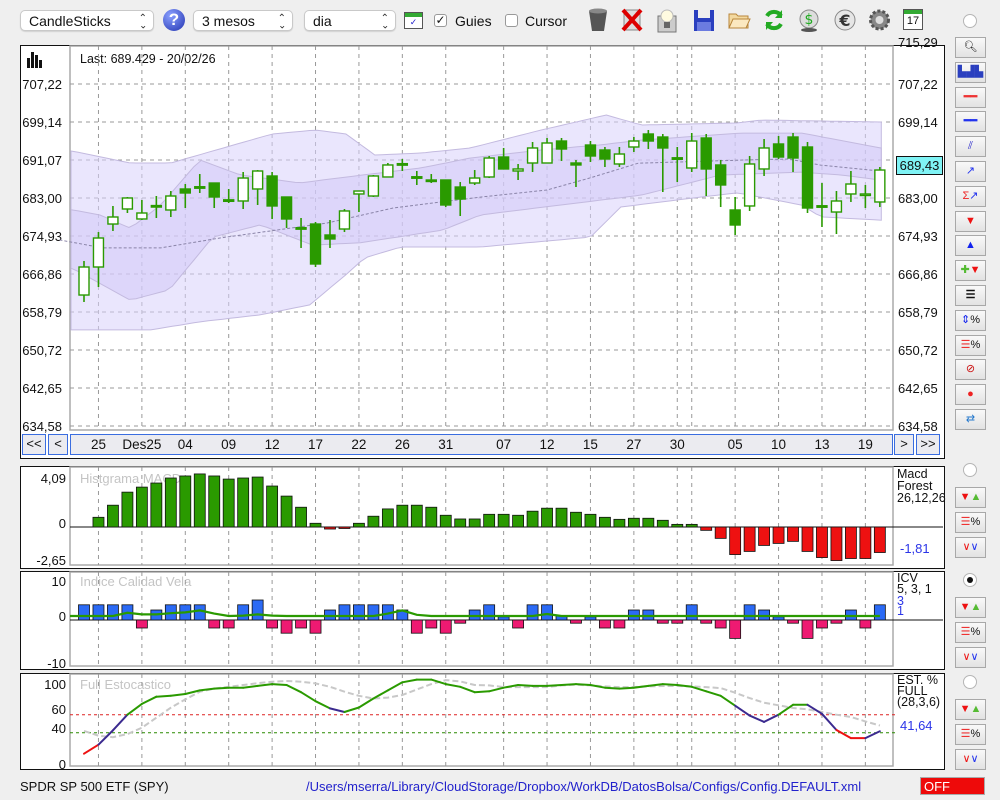 The width and height of the screenshot is (1000, 800). Describe the element at coordinates (918, 122) in the screenshot. I see `price-axis-label-right: 699,14` at that location.